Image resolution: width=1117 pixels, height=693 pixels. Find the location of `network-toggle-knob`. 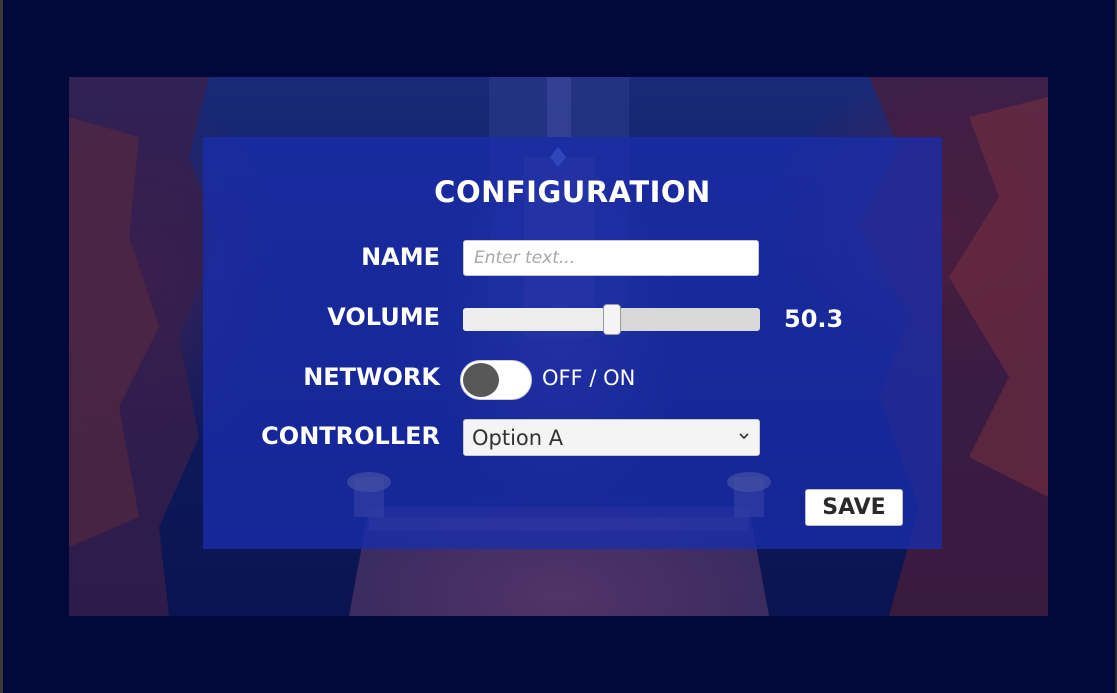

network-toggle-knob is located at coordinates (481, 380).